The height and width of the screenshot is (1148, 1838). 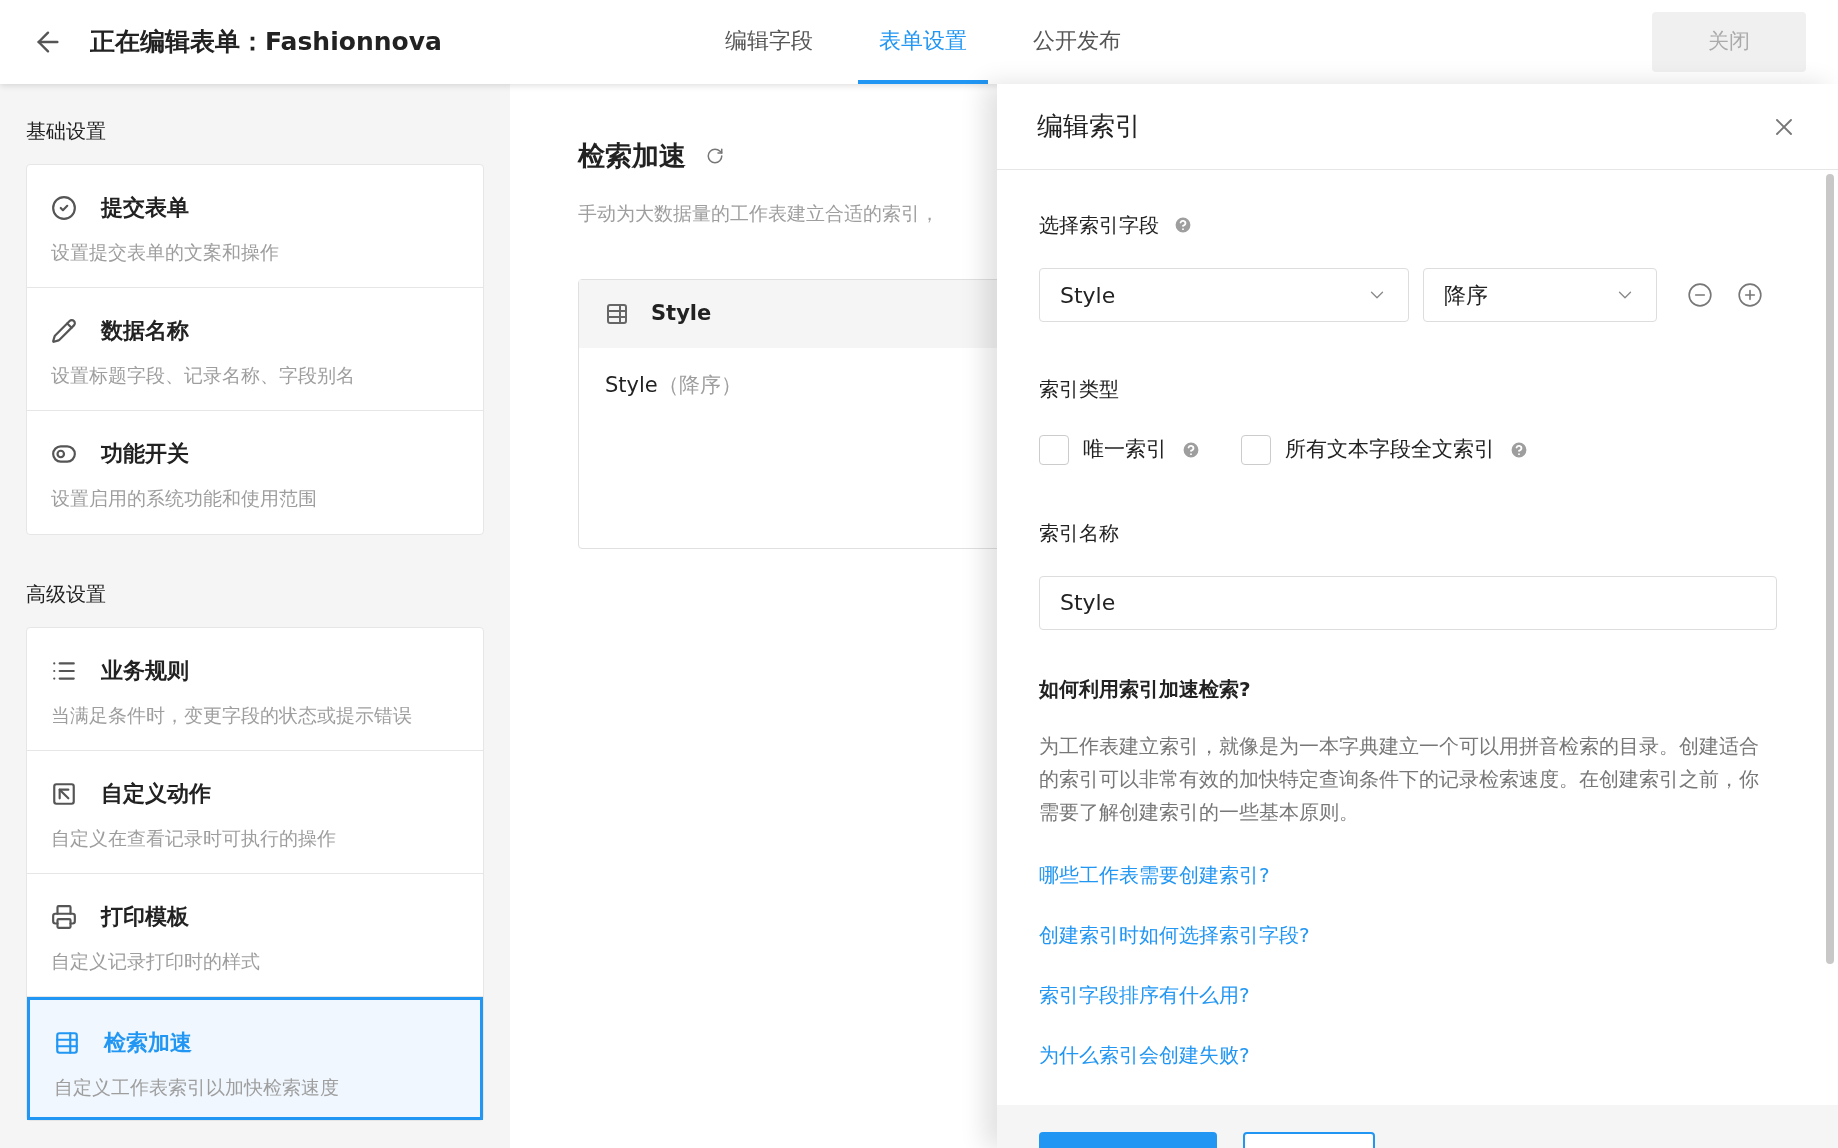 What do you see at coordinates (1089, 126) in the screenshot?
I see `drawer-title: 编辑索引` at bounding box center [1089, 126].